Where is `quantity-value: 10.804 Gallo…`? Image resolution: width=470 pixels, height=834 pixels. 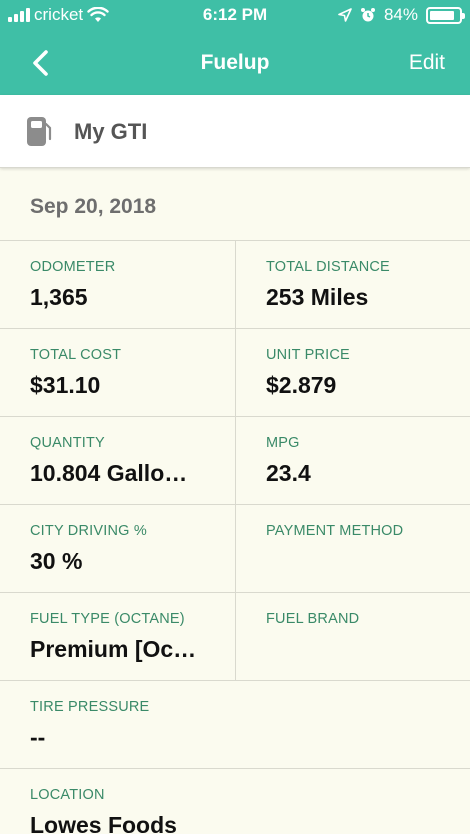 quantity-value: 10.804 Gallo… is located at coordinates (109, 473).